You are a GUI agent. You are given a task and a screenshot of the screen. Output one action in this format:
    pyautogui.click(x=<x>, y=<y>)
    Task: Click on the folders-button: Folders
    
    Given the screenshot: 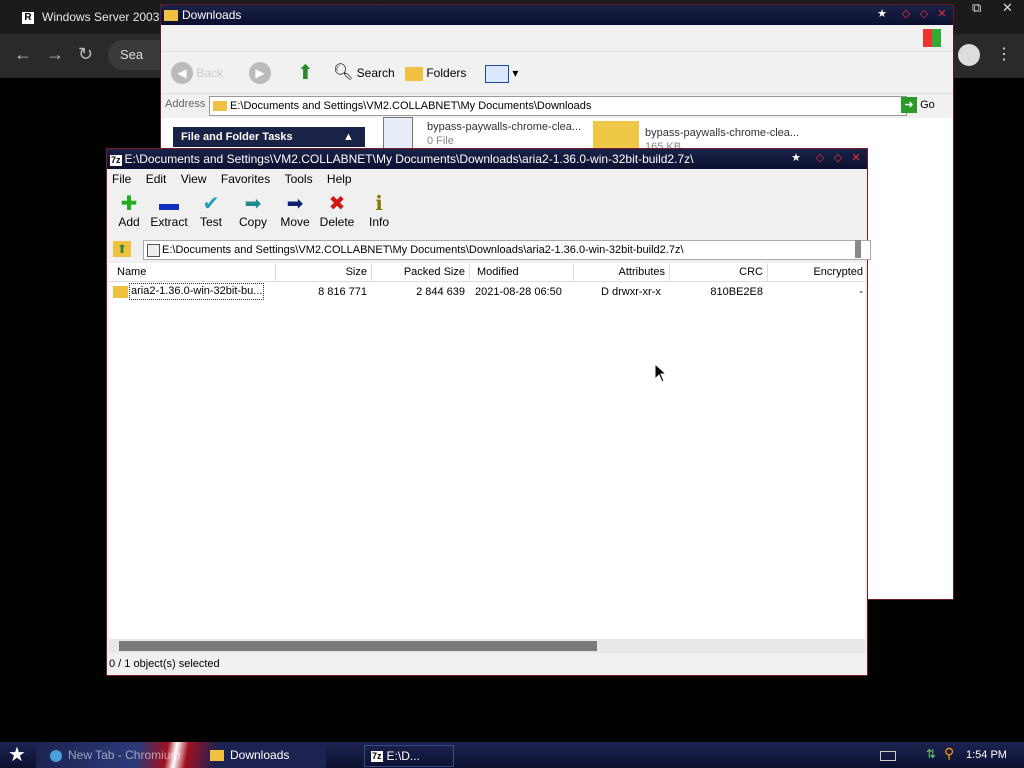 What is the action you would take?
    pyautogui.click(x=435, y=73)
    